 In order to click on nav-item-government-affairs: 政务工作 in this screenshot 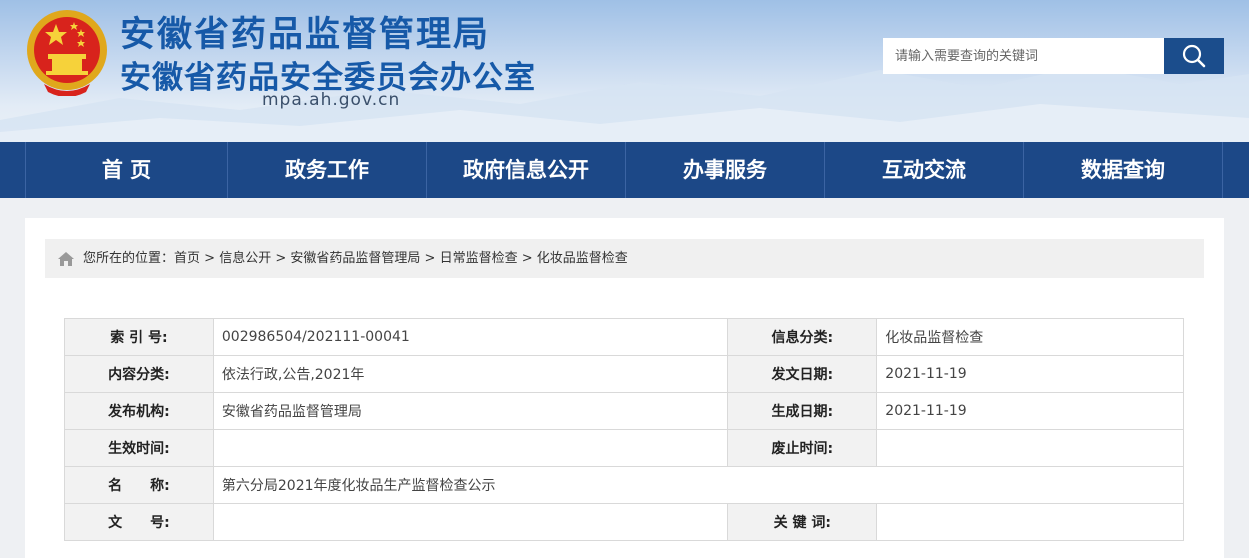, I will do `click(327, 170)`.